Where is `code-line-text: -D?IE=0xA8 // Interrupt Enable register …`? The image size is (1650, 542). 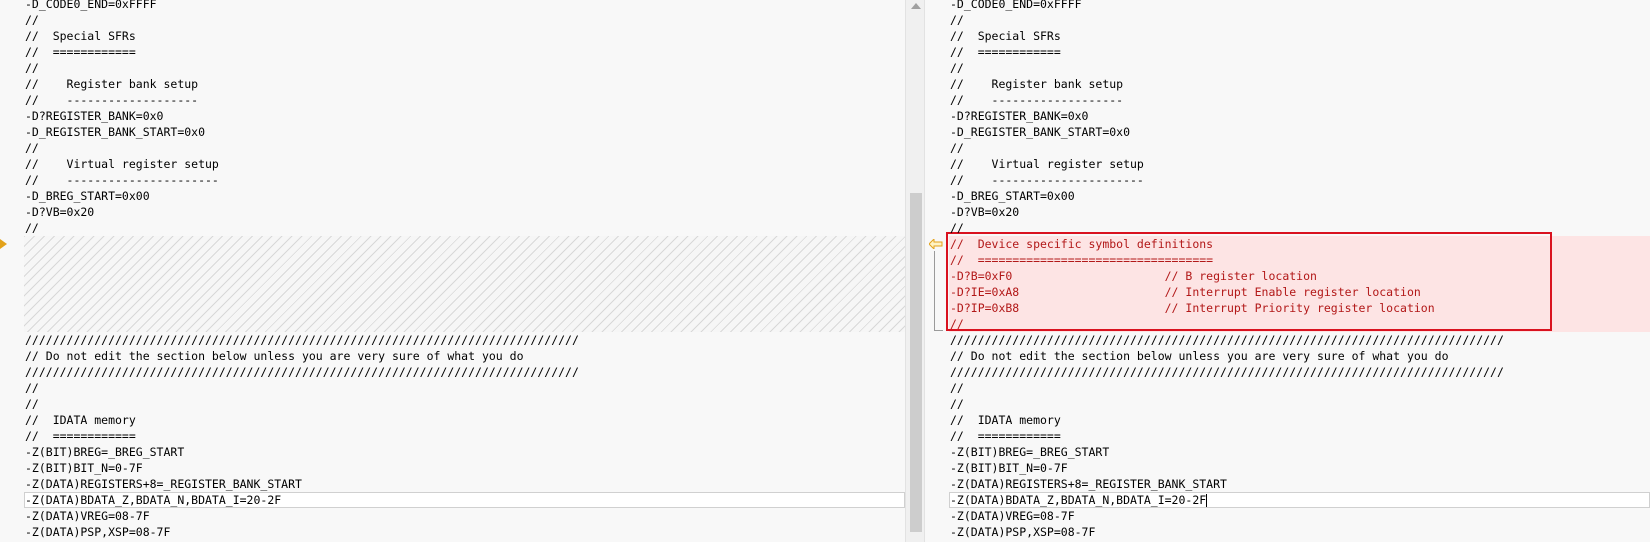
code-line-text: -D?IE=0xA8 // Interrupt Enable register … is located at coordinates (1185, 292).